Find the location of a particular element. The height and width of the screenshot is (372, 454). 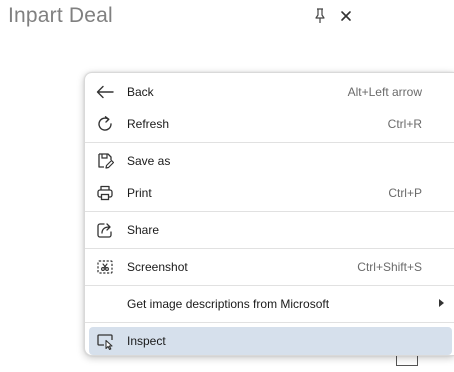

pin-button is located at coordinates (320, 16).